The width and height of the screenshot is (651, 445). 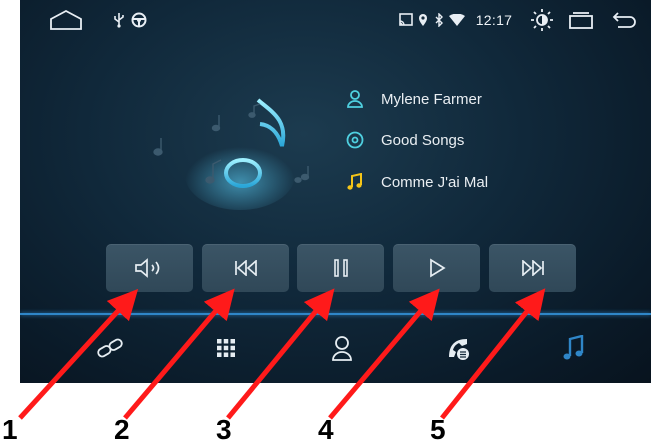 I want to click on apps-grid-icon, so click(x=226, y=348).